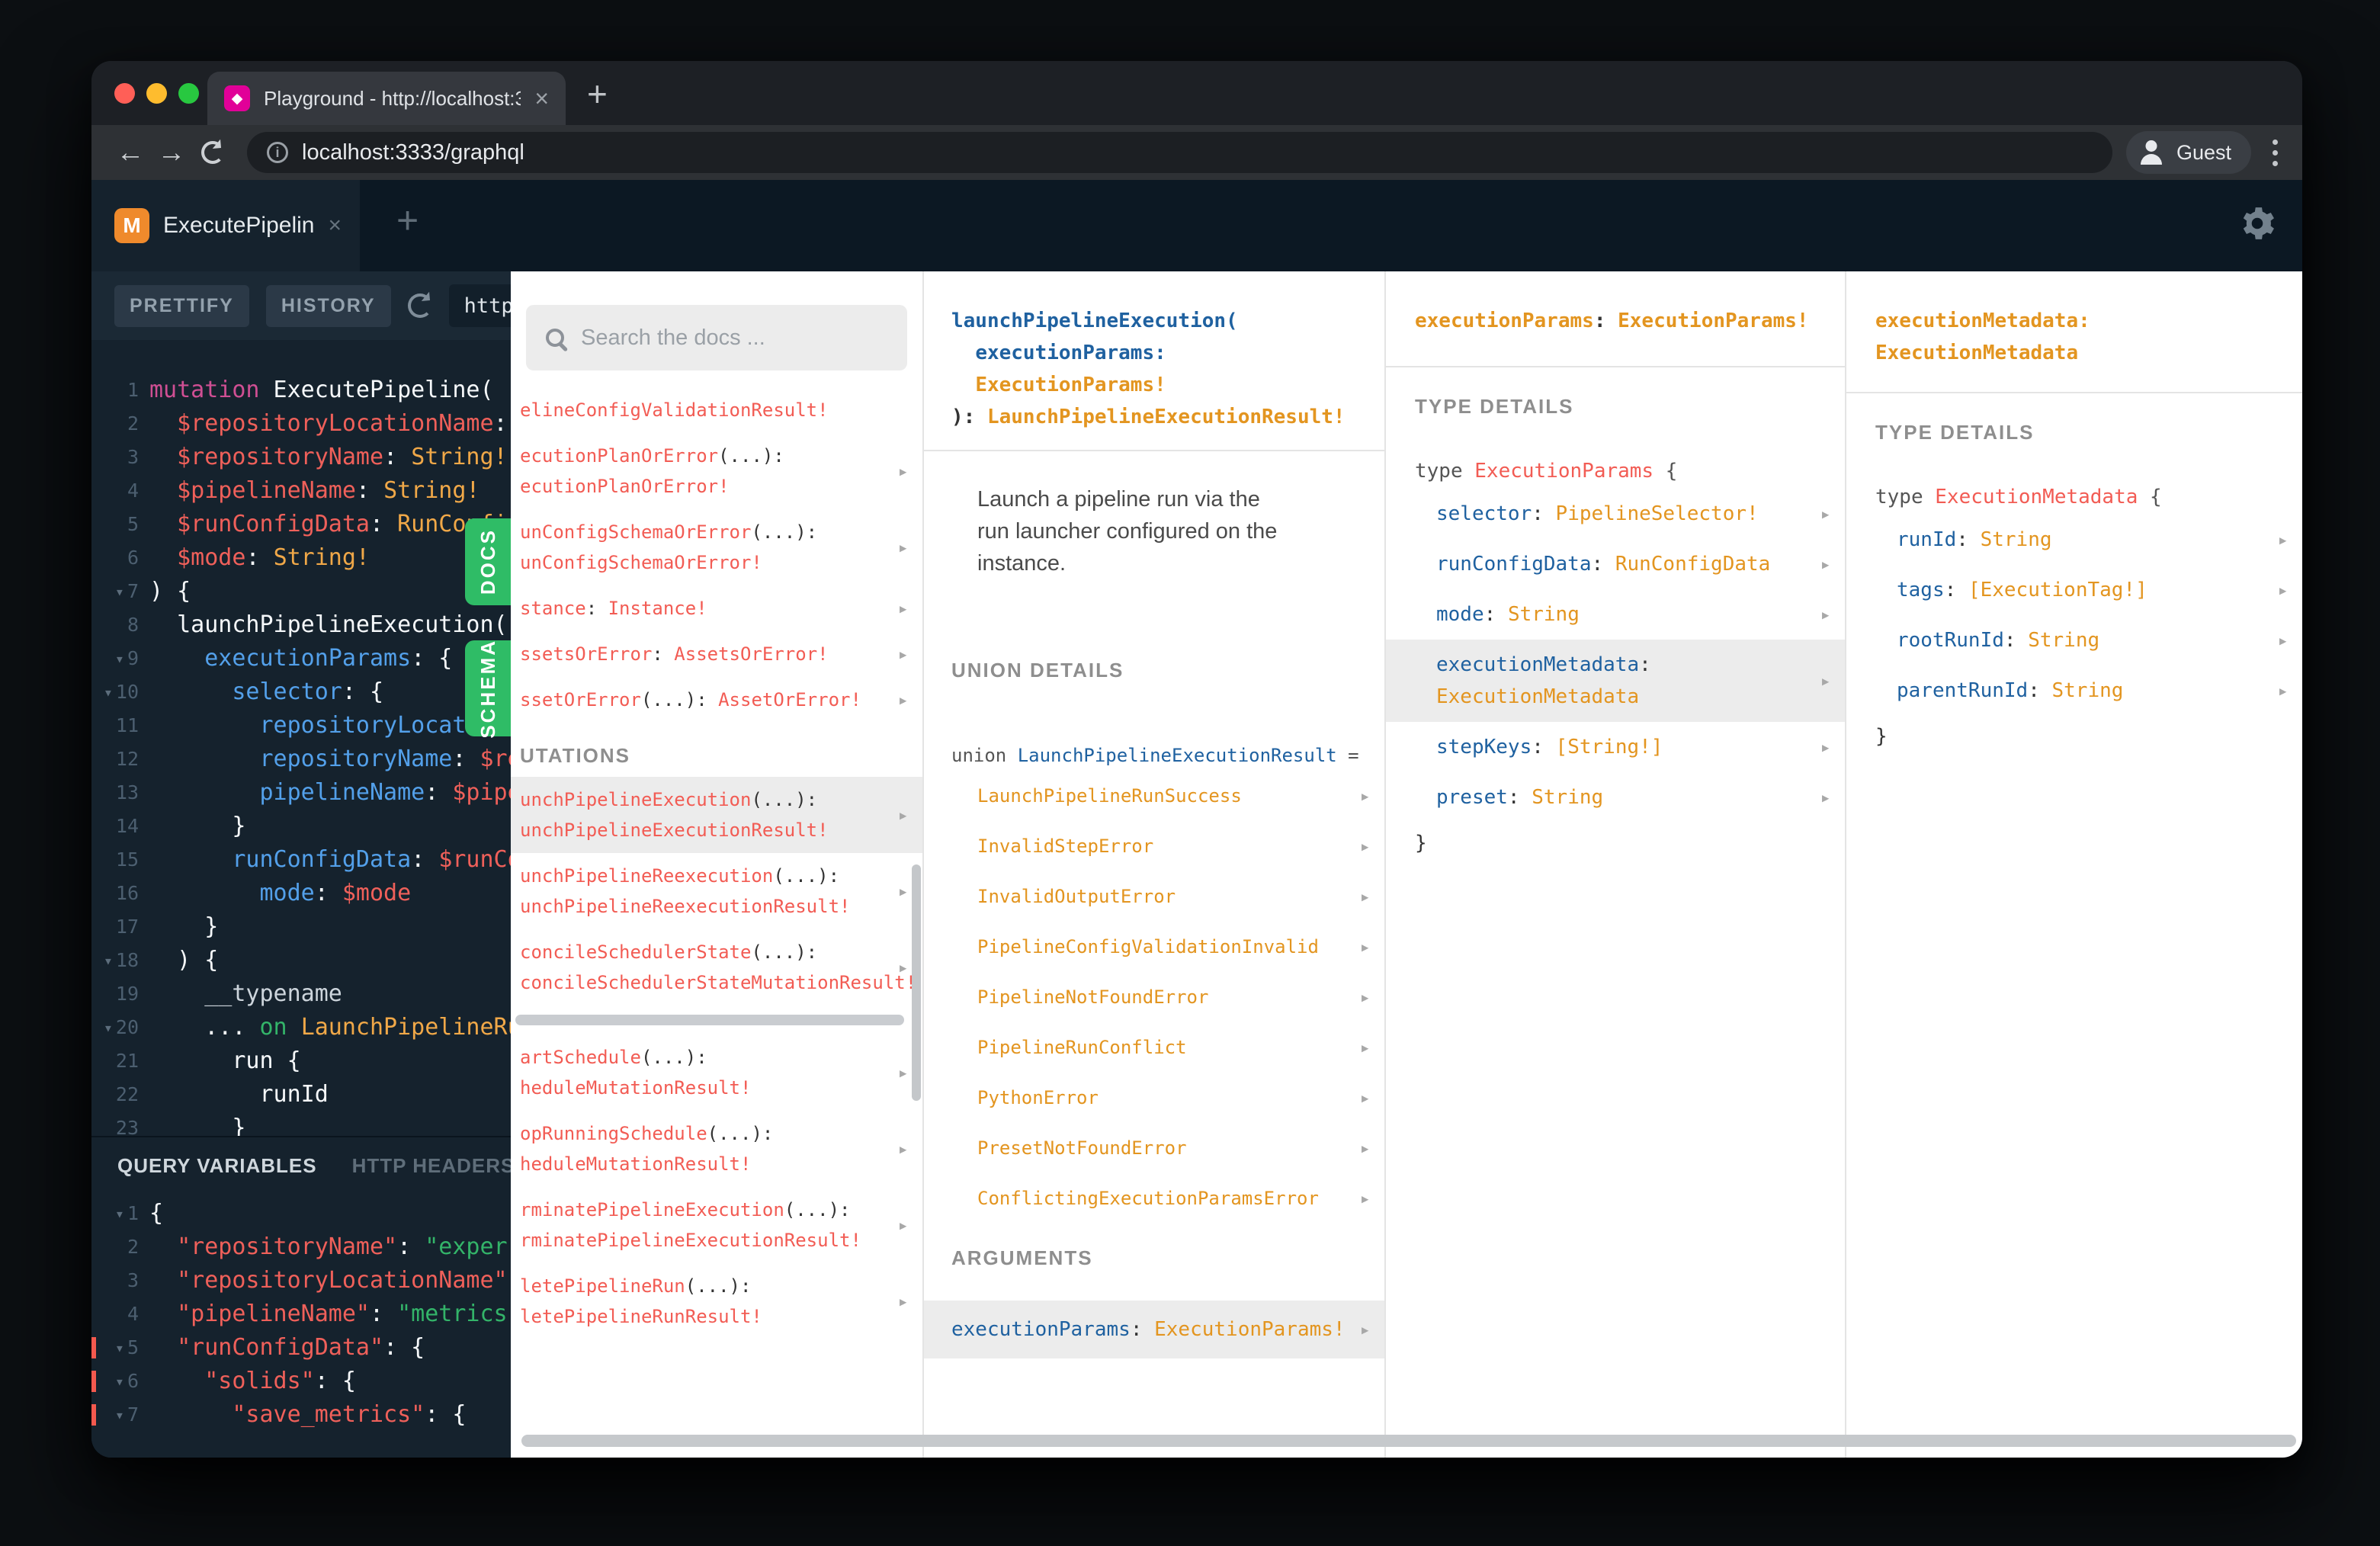 The height and width of the screenshot is (1546, 2380). I want to click on code-line: 23 }, so click(301, 1123).